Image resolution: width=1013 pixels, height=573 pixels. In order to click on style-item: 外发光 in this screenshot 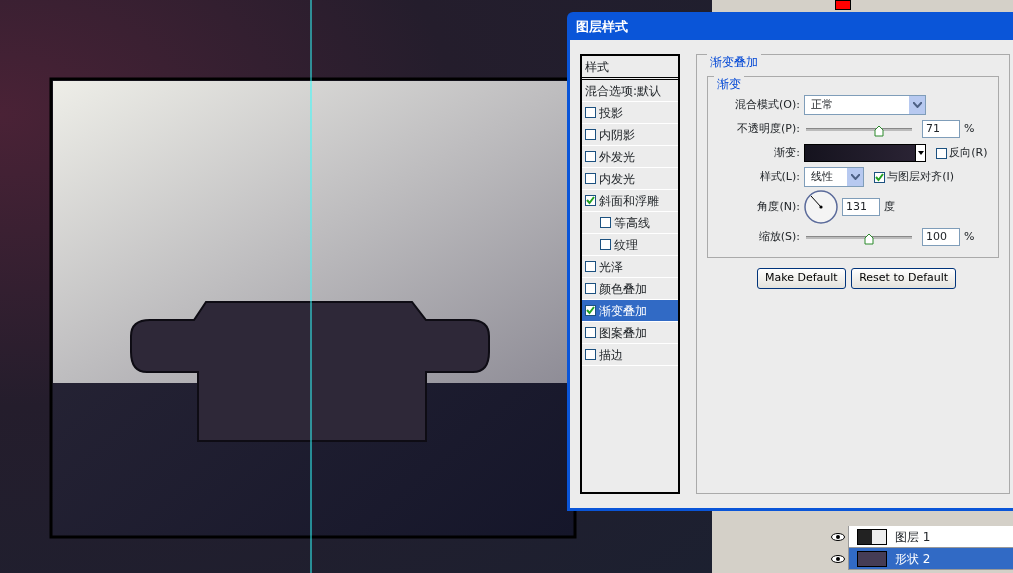, I will do `click(630, 157)`.